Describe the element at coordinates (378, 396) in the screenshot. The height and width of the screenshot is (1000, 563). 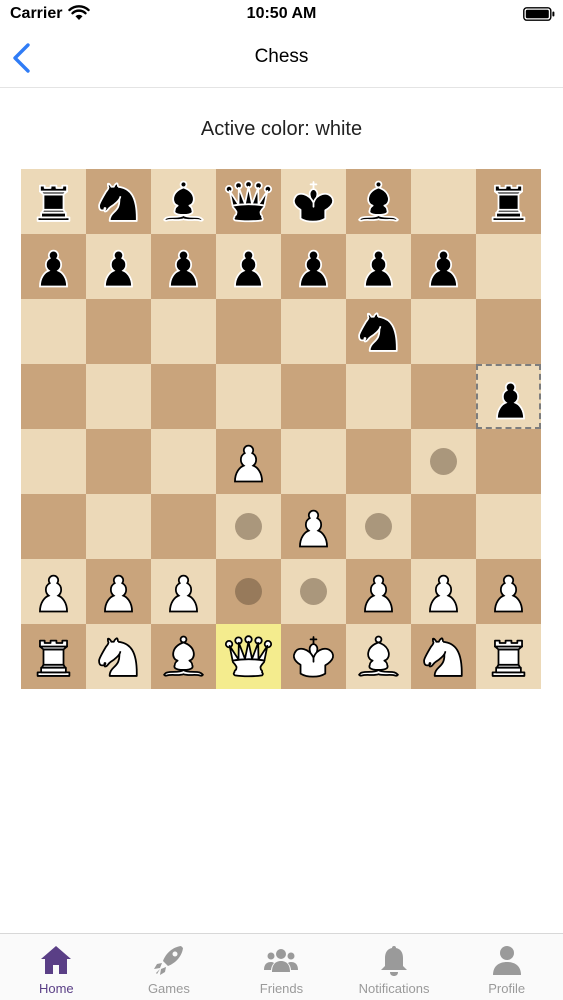
I see `square-f5` at that location.